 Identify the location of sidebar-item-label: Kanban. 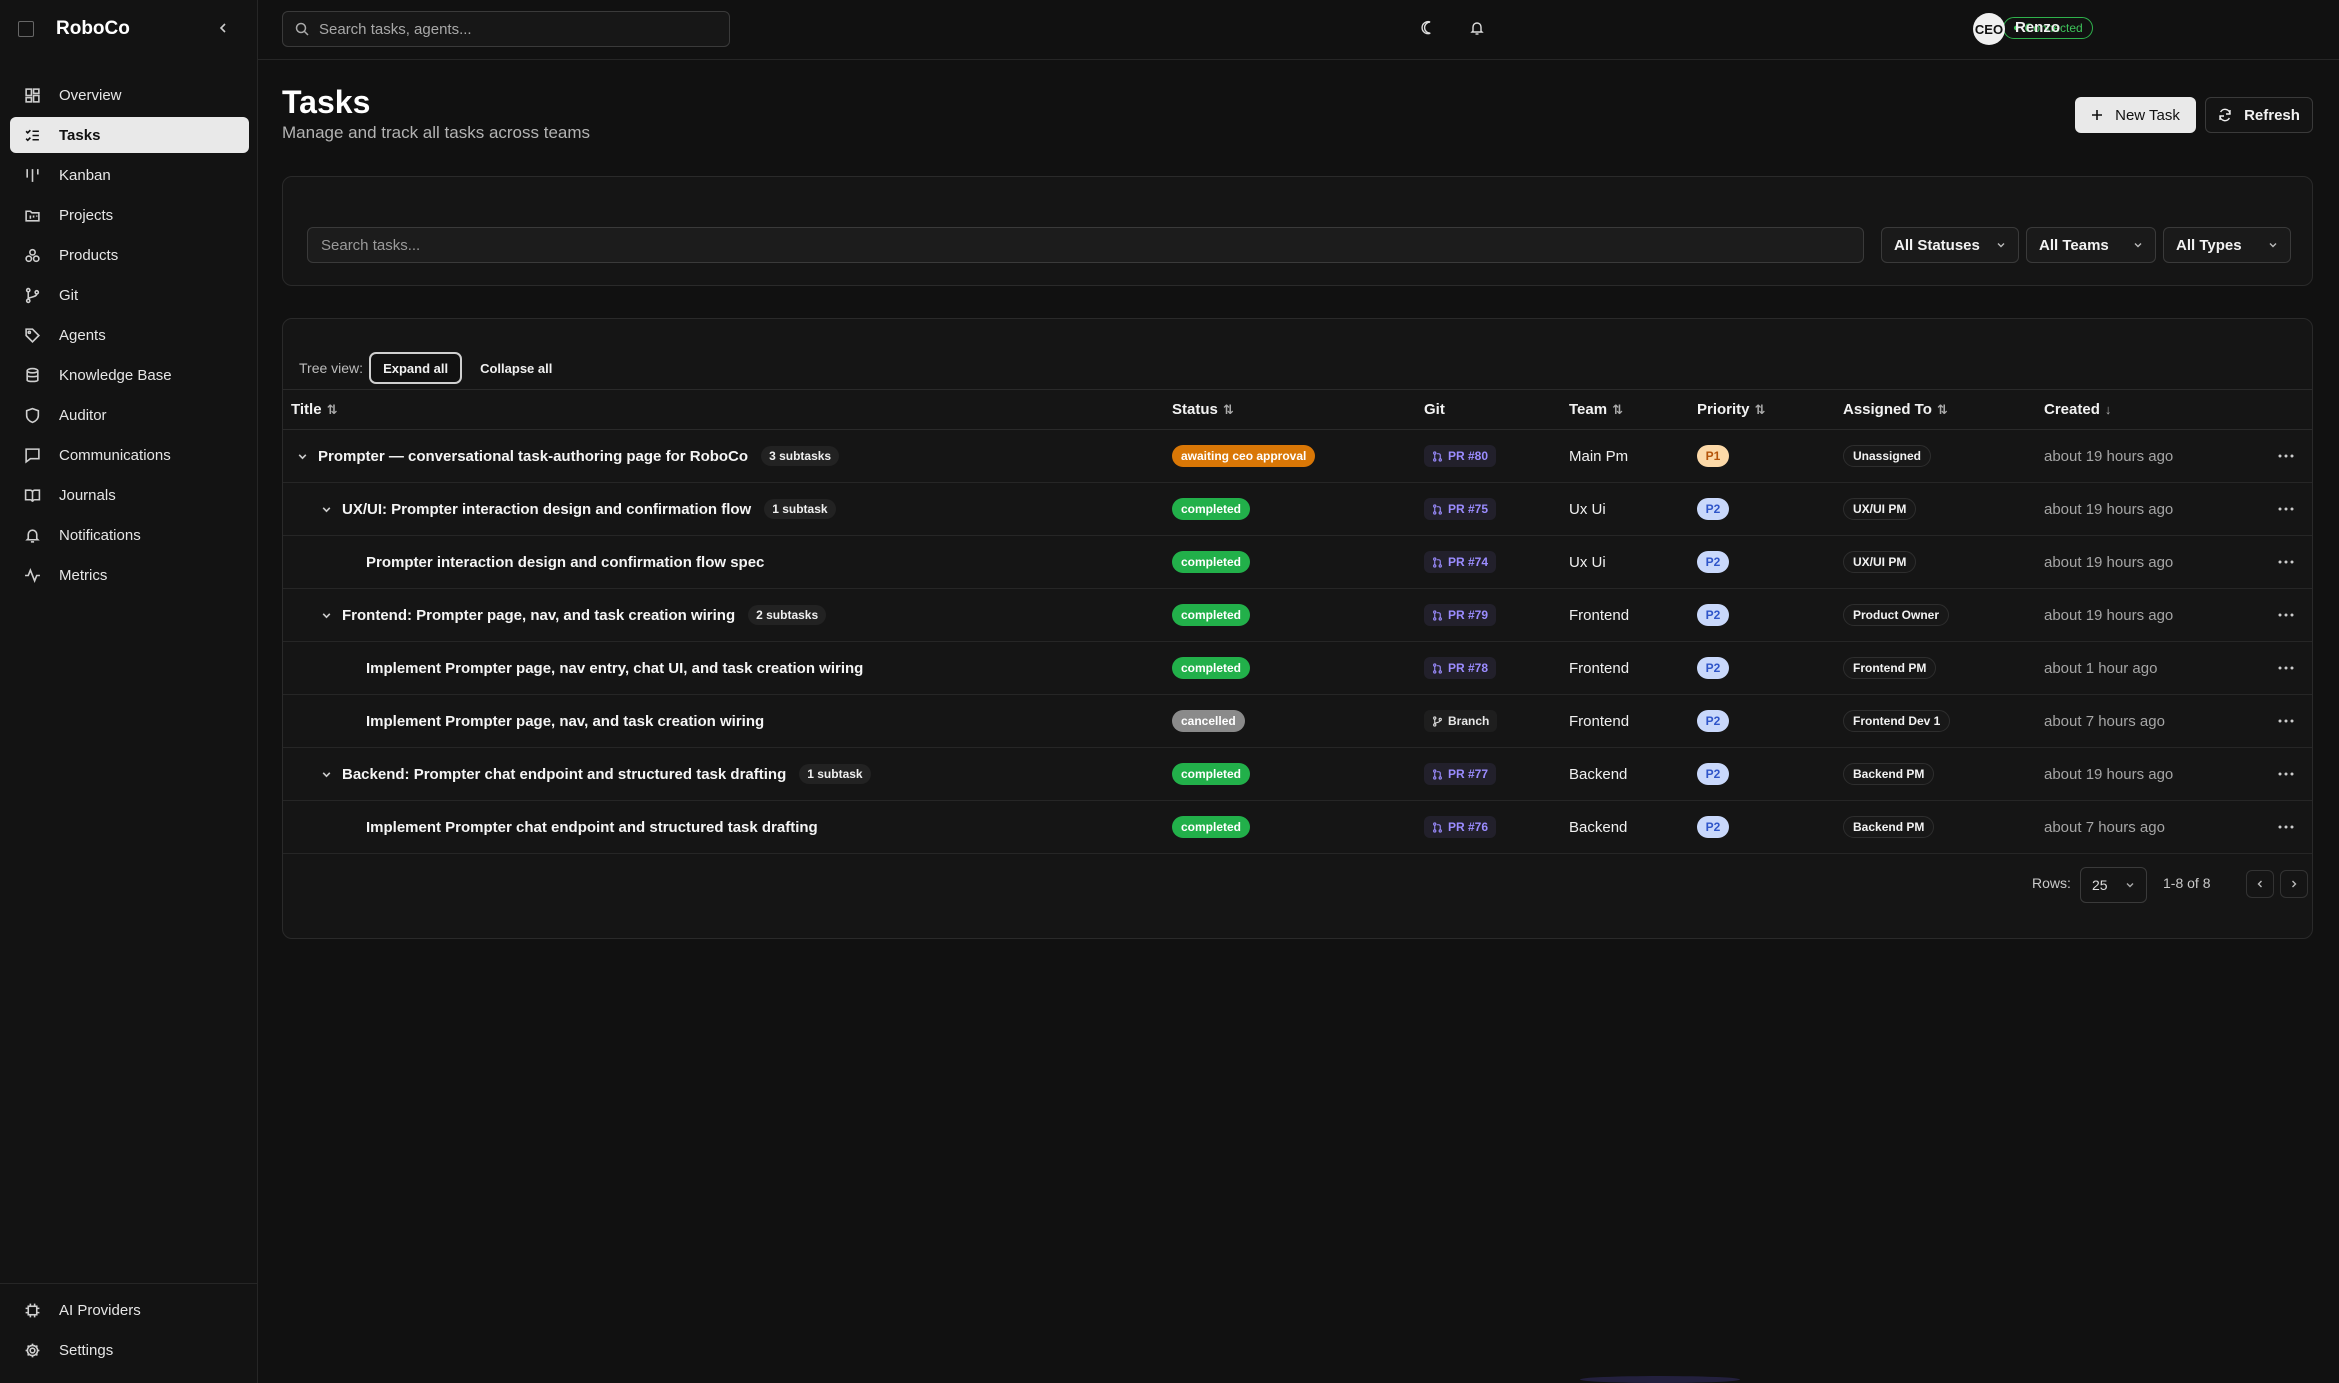
(85, 175).